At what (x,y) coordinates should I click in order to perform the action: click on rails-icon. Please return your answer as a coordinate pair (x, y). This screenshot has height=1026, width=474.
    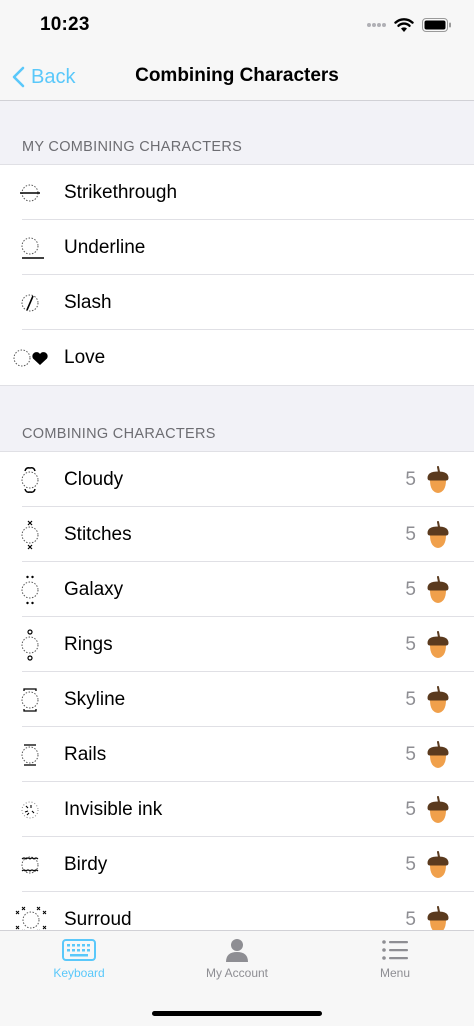
    Looking at the image, I should click on (32, 754).